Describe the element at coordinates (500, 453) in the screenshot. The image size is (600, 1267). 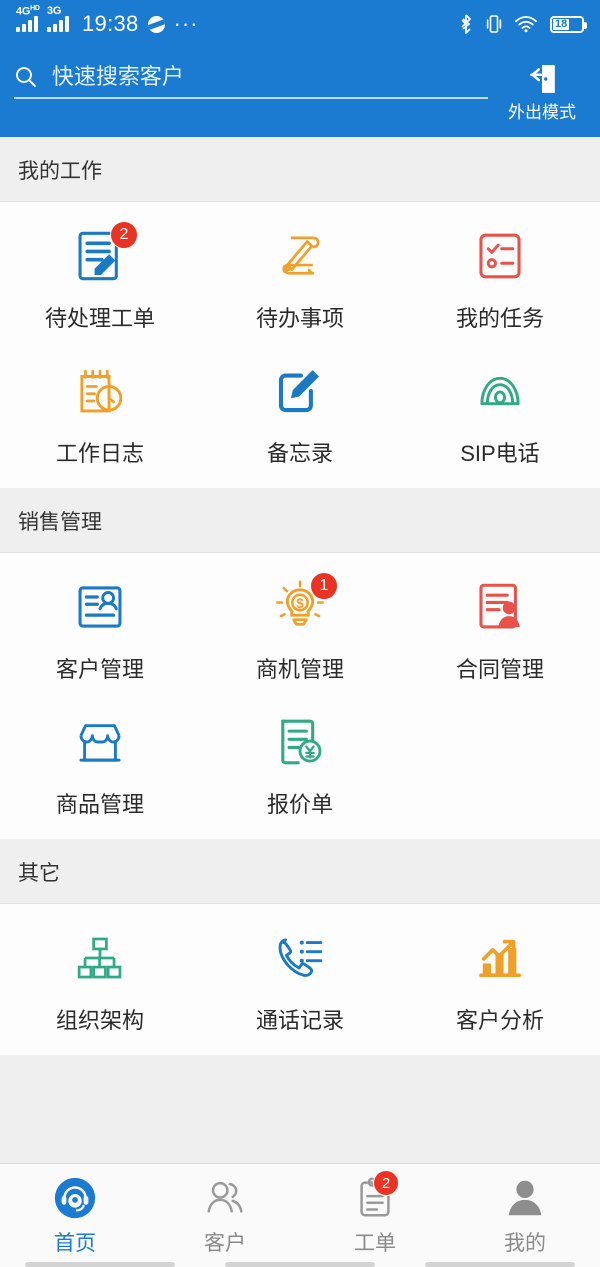
I see `grid-item-label: SIP电话` at that location.